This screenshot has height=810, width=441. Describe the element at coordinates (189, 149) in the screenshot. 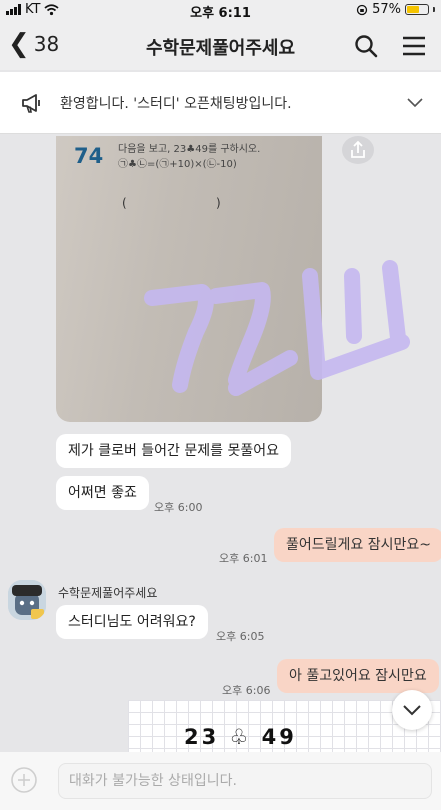

I see `problem-line-1: 다음을 보고, 23♣49를 구하시오.` at that location.